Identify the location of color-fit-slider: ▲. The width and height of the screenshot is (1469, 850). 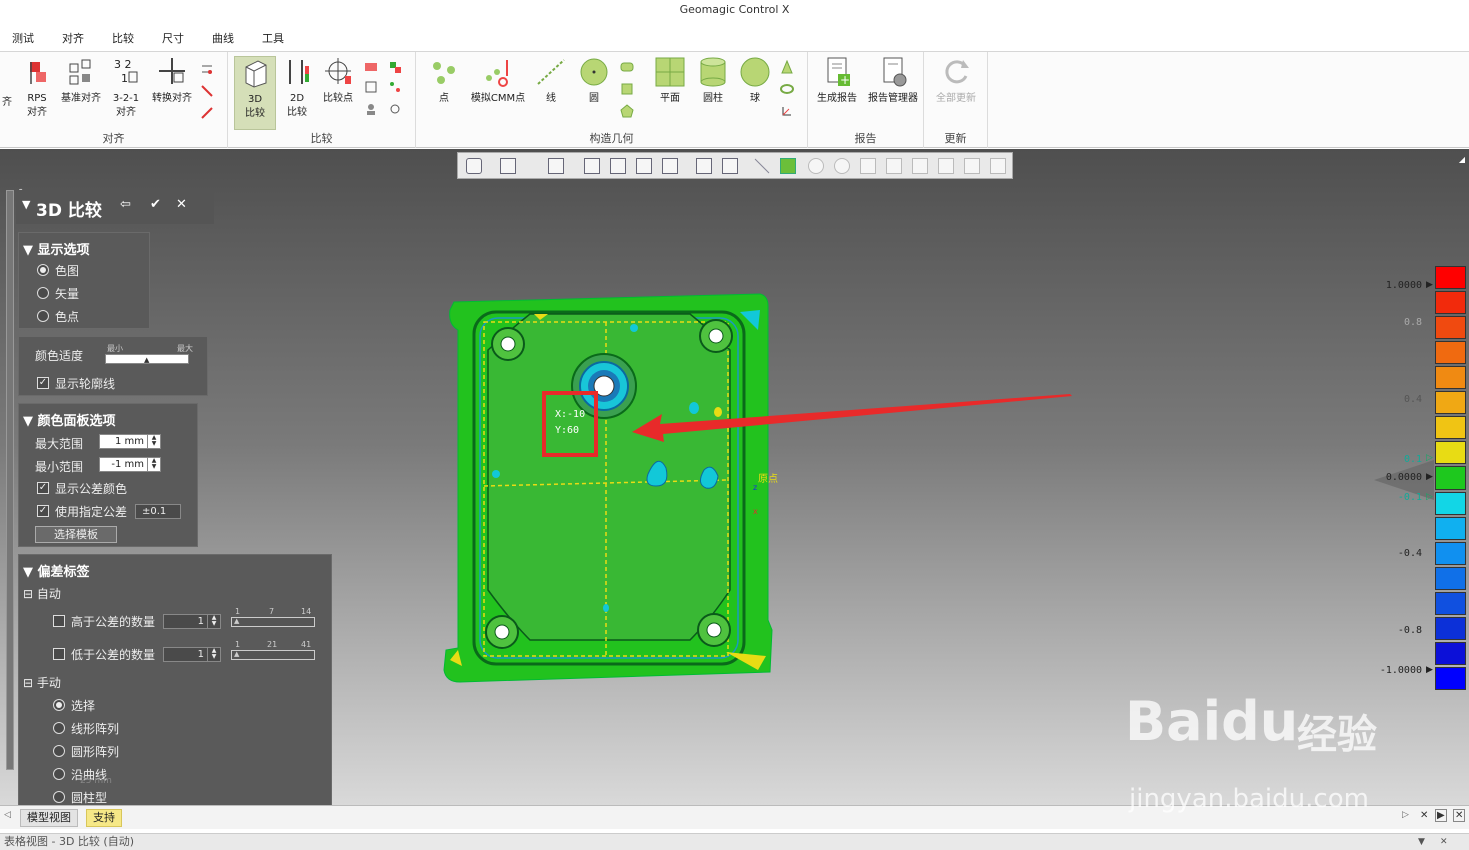
(147, 359).